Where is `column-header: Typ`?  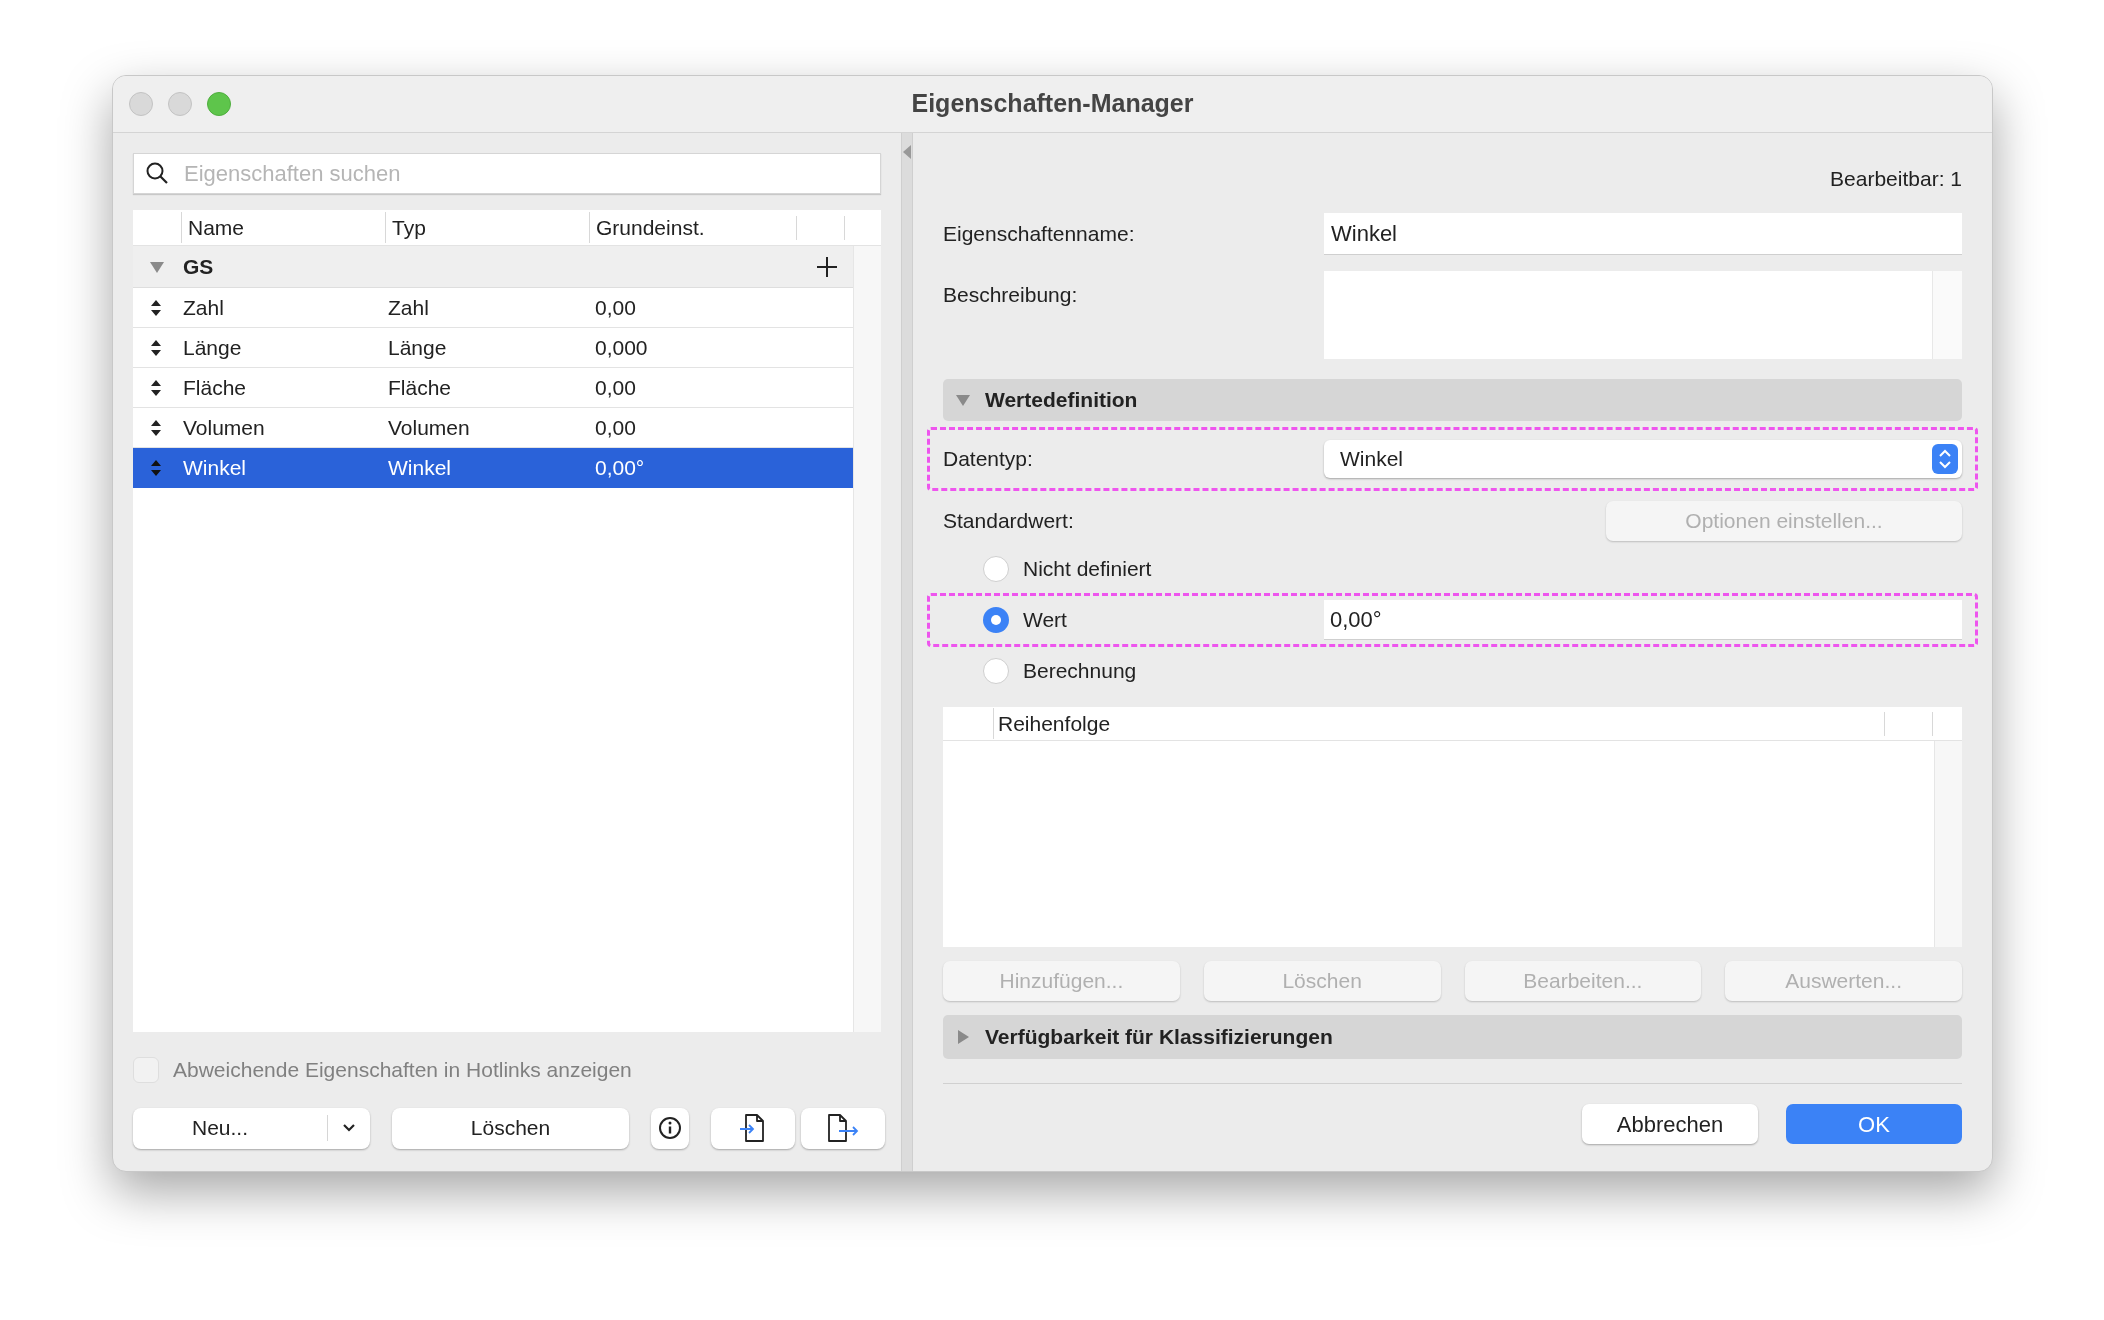 column-header: Typ is located at coordinates (487, 227).